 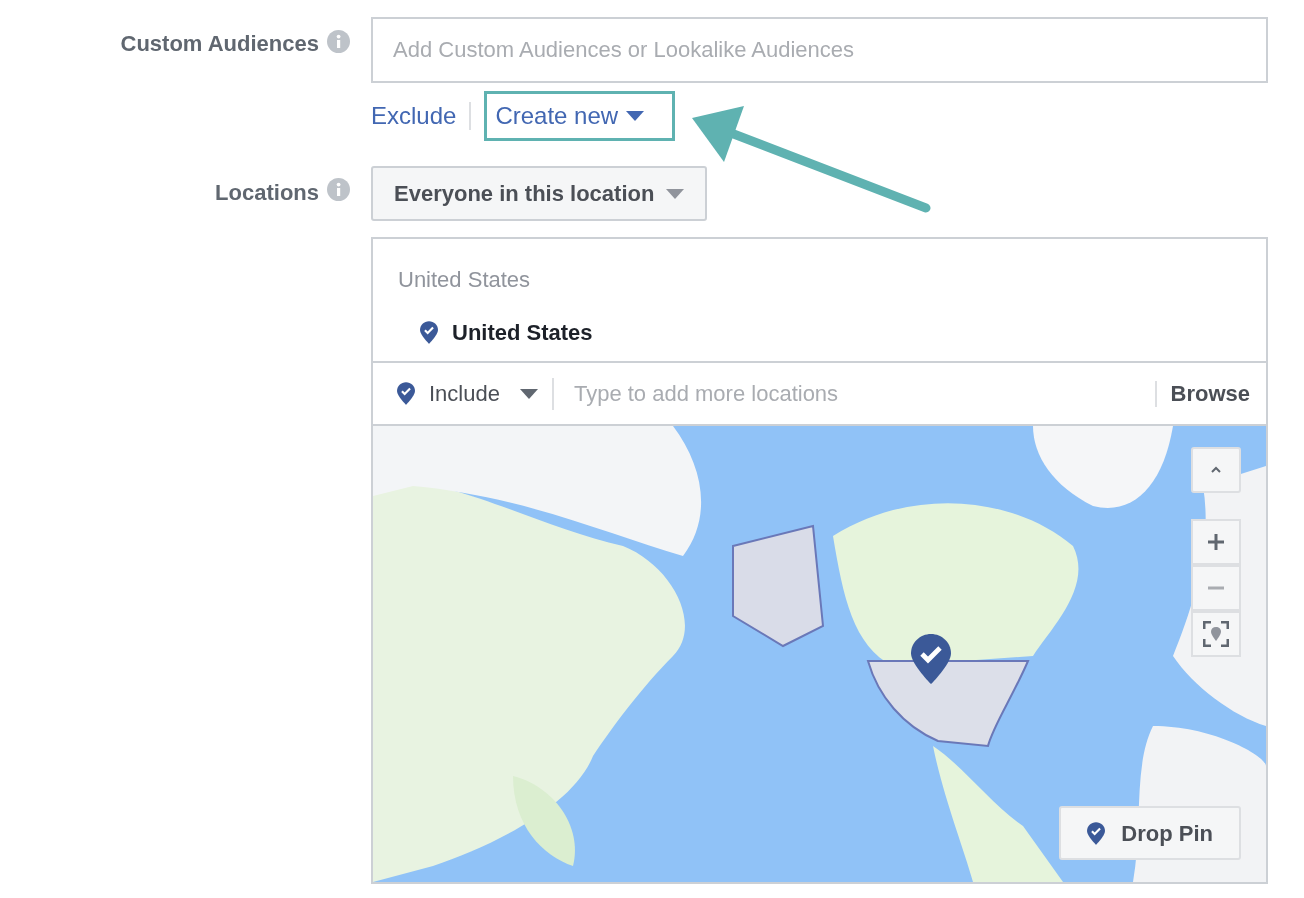 What do you see at coordinates (1216, 588) in the screenshot?
I see `minus-icon` at bounding box center [1216, 588].